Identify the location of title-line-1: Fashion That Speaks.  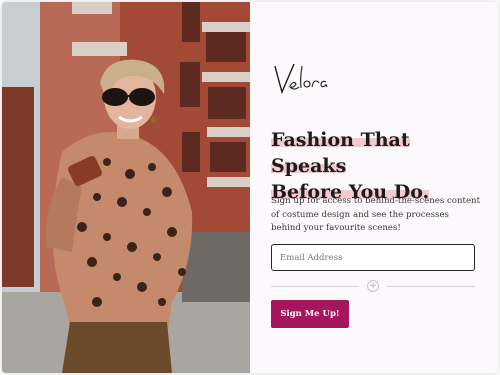
(340, 153).